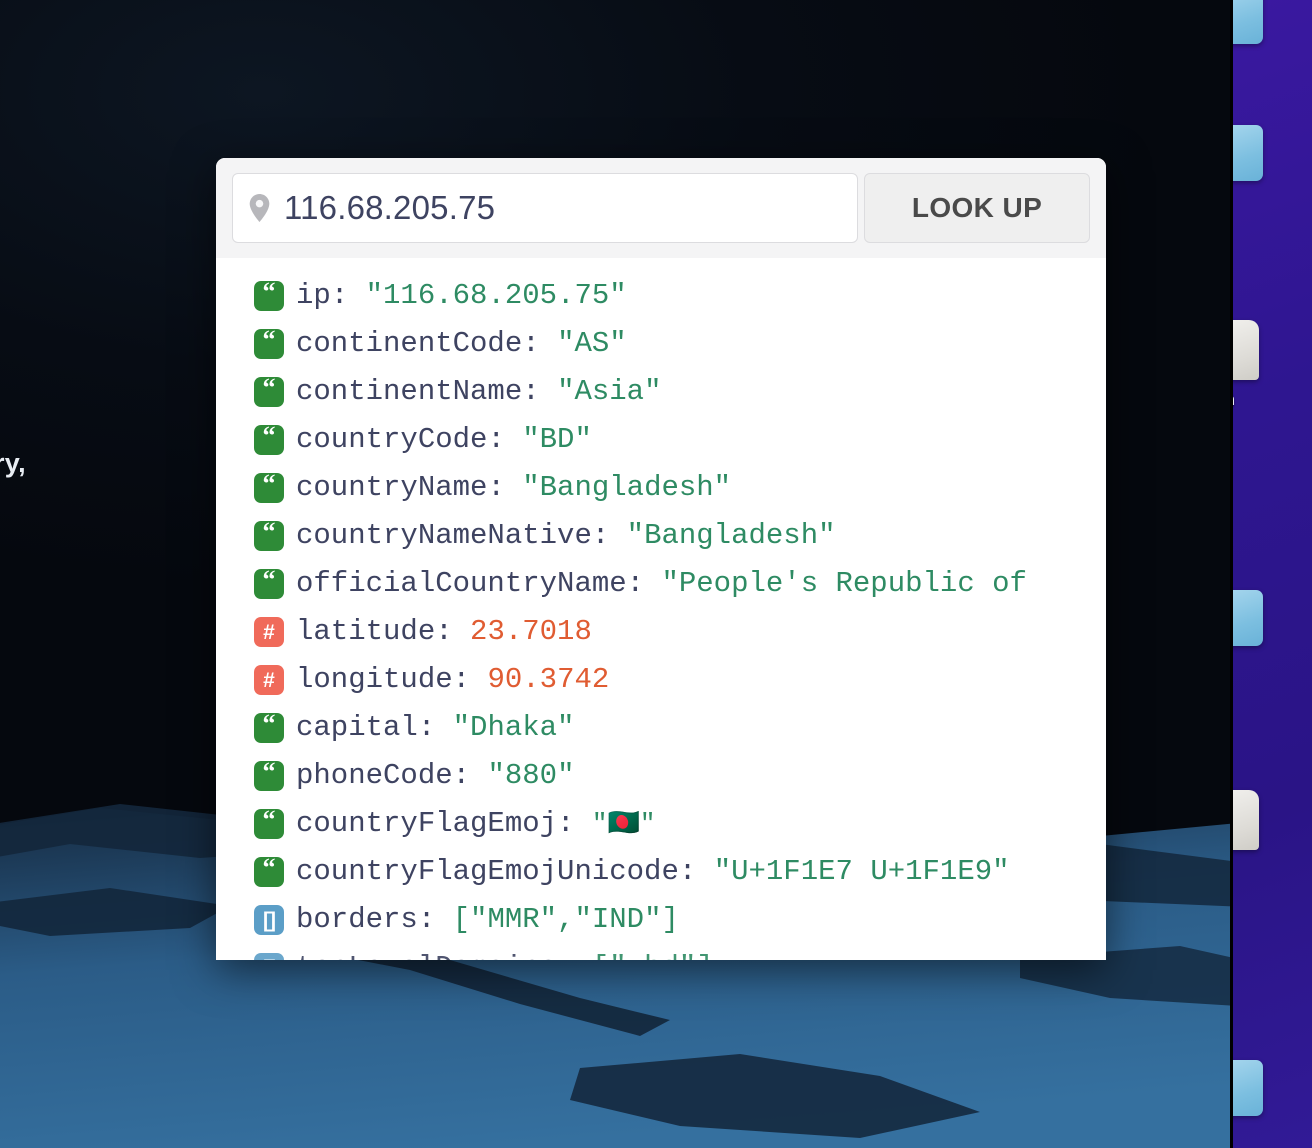 The width and height of the screenshot is (1312, 1148). Describe the element at coordinates (1272, 643) in the screenshot. I see `desktop-icon-3: tos ge` at that location.